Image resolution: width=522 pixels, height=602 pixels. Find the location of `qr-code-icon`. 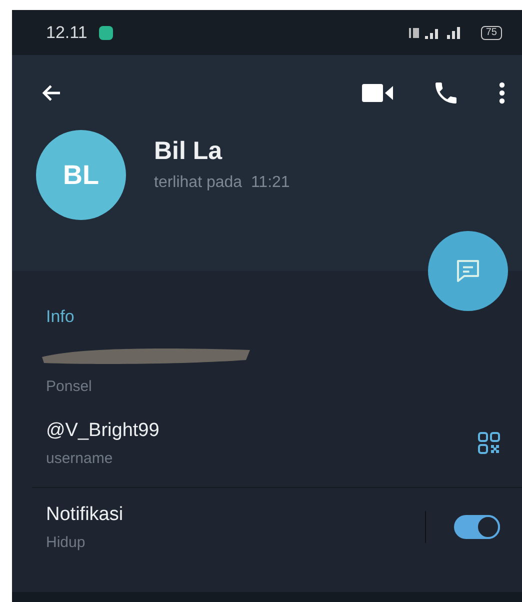

qr-code-icon is located at coordinates (489, 443).